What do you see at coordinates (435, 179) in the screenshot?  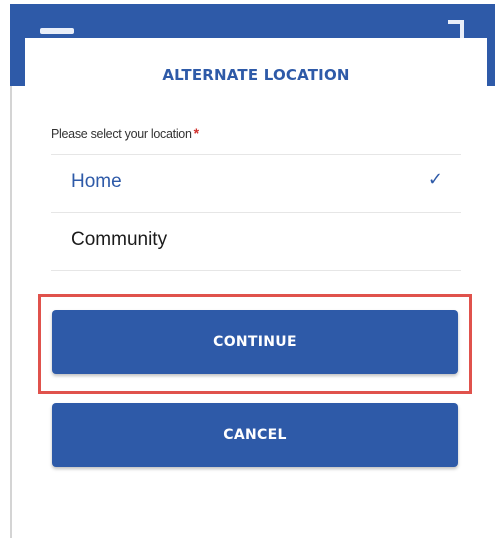 I see `check-icon: ✓` at bounding box center [435, 179].